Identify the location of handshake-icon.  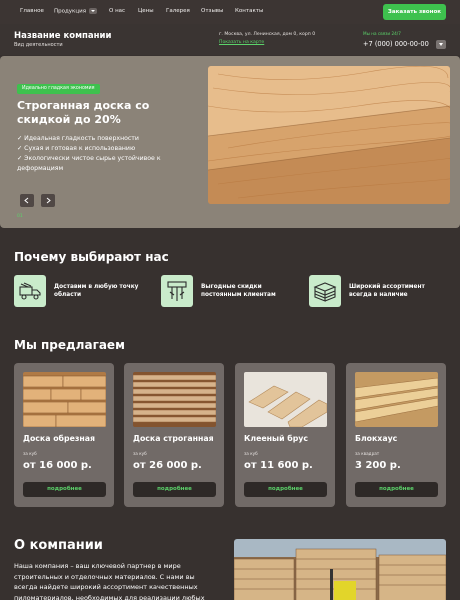
(177, 291).